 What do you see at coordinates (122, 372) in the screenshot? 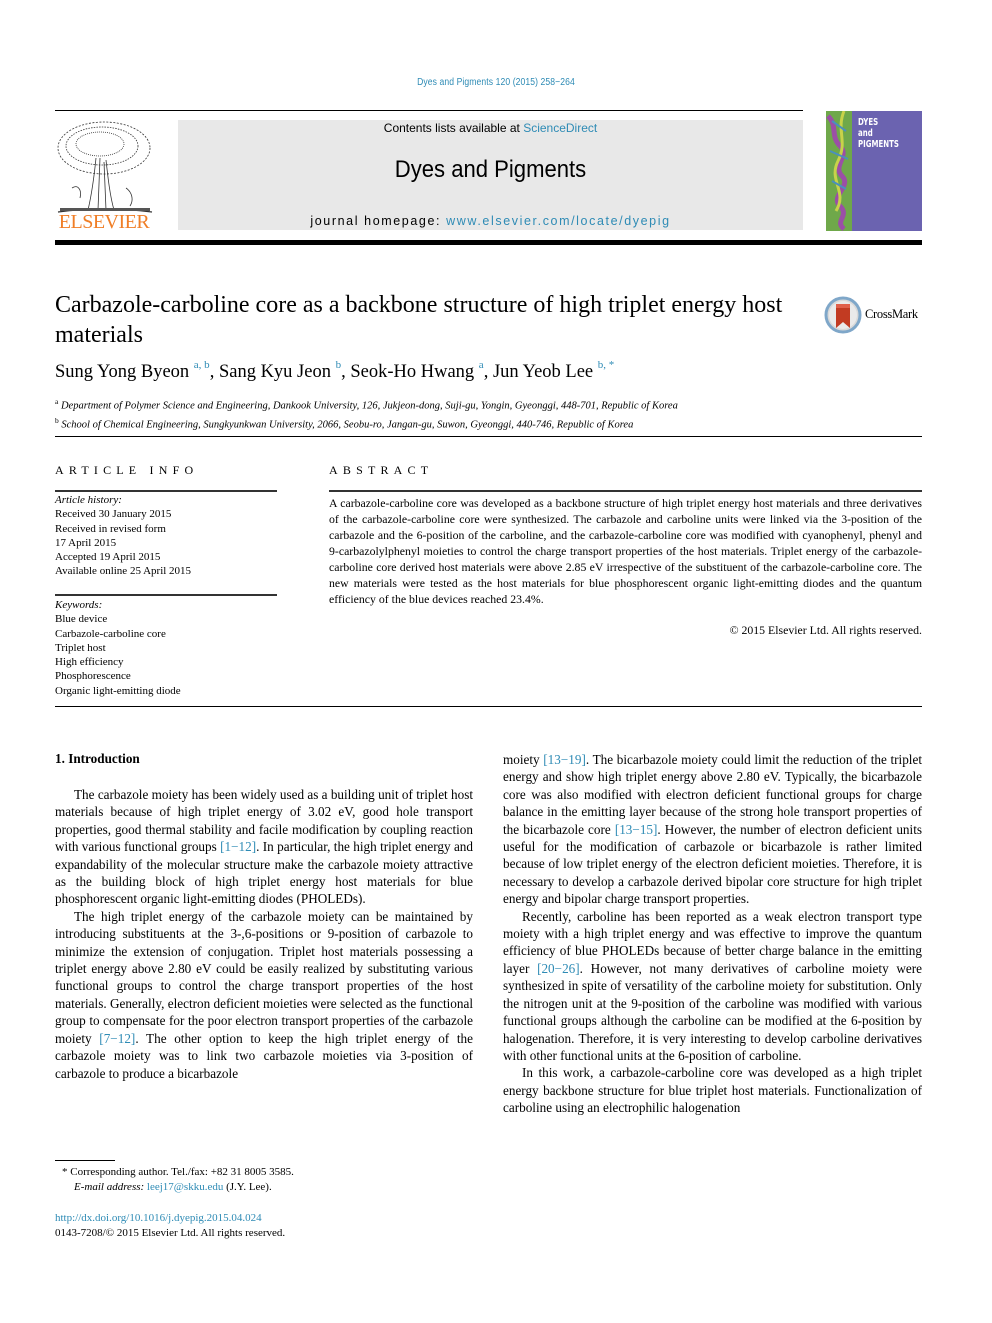
I see `author-name: Sung Yong Byeon` at bounding box center [122, 372].